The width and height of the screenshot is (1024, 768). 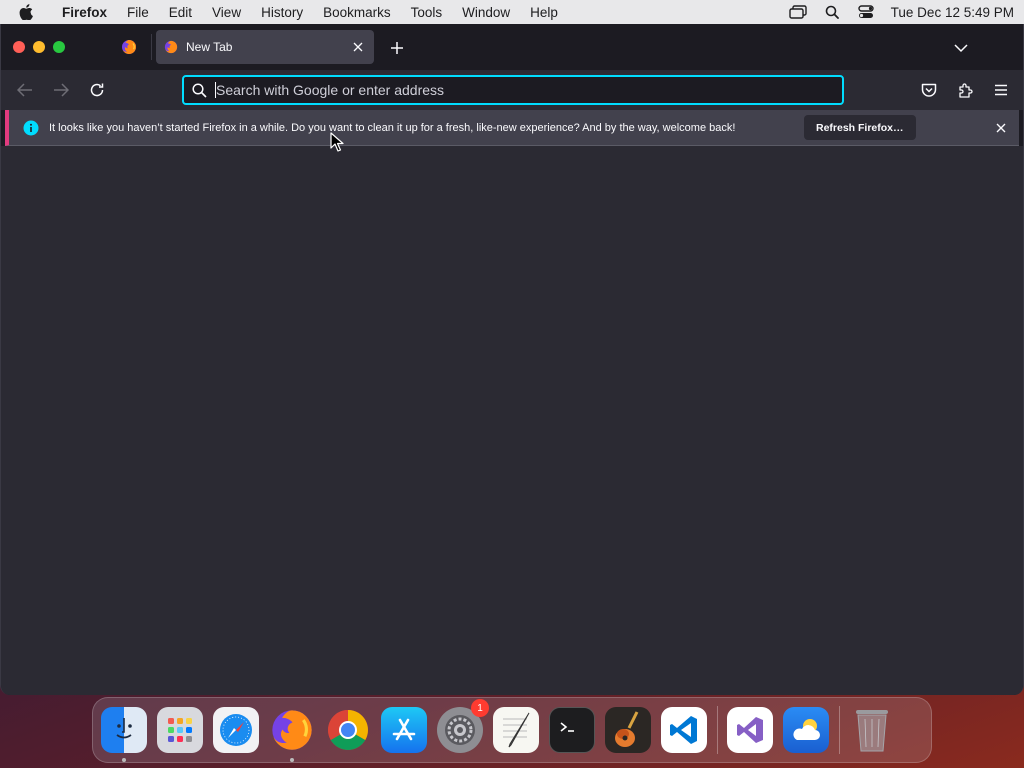 What do you see at coordinates (337, 142) in the screenshot?
I see `mouse-cursor-icon` at bounding box center [337, 142].